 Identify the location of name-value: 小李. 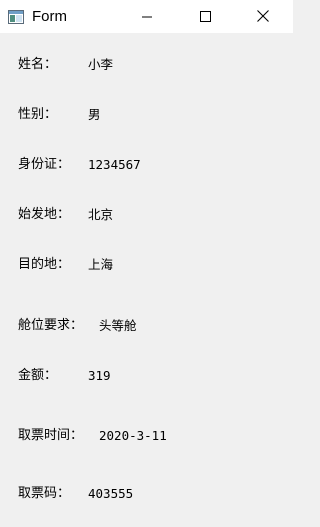
(101, 64).